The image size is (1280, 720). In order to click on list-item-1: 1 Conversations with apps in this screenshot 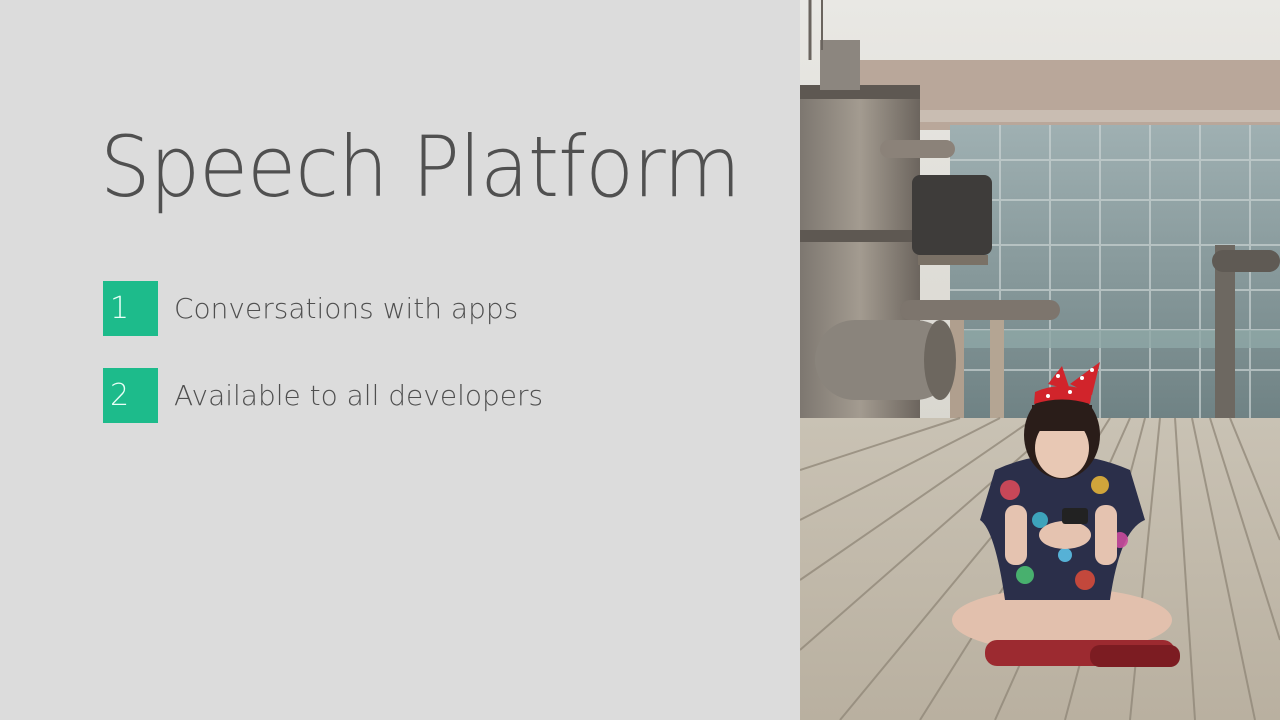, I will do `click(310, 308)`.